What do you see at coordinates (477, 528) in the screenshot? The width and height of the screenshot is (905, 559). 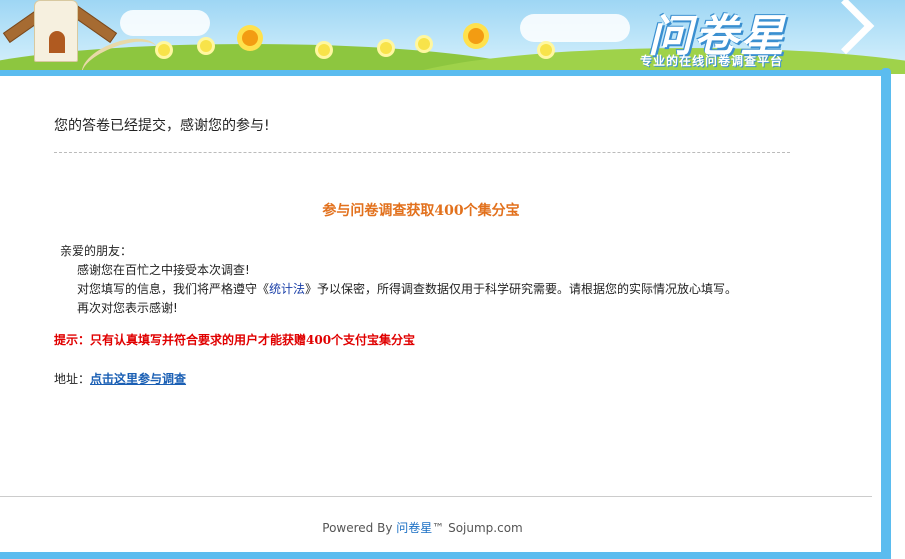 I see `powered-by-suffix: ™ Sojump.com` at bounding box center [477, 528].